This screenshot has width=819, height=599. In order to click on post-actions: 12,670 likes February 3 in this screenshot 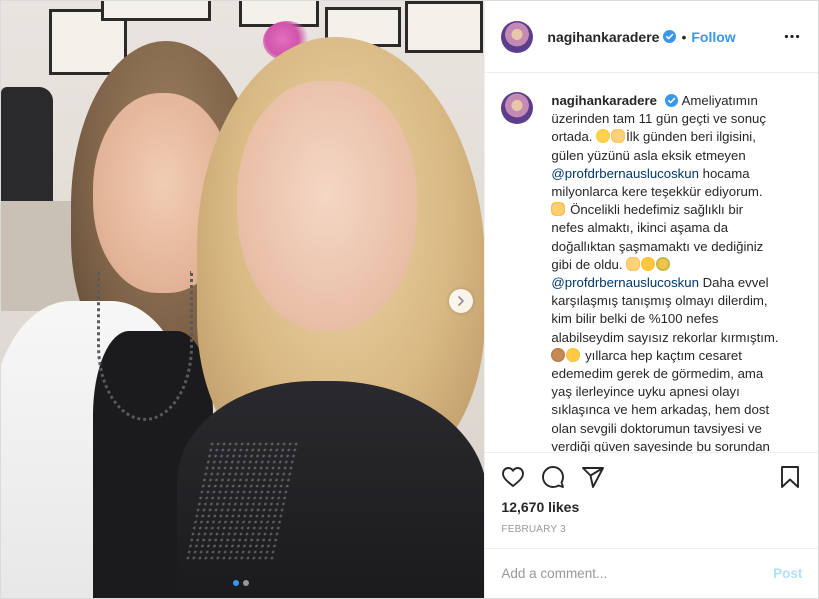, I will do `click(652, 500)`.